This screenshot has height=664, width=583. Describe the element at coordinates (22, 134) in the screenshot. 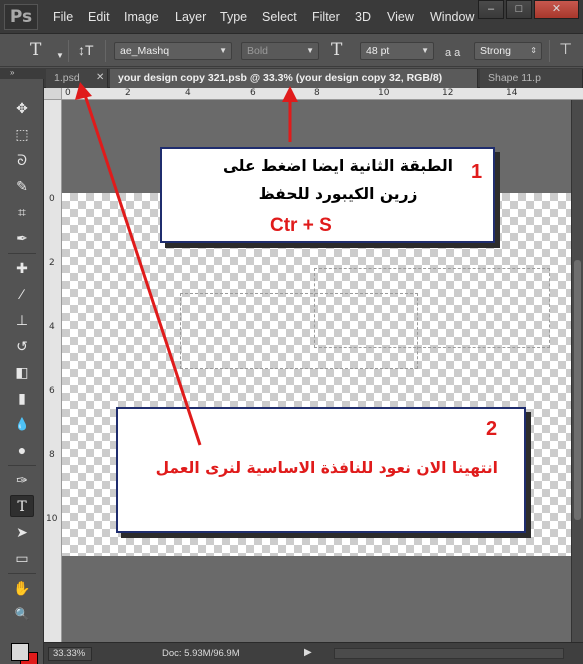

I see `marquee-tool-icon: ⬚` at that location.